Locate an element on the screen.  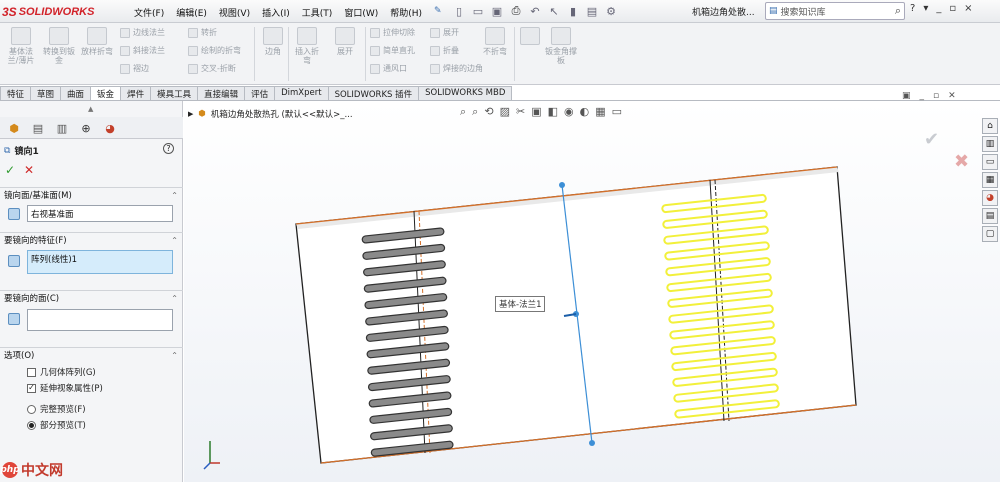
appearances-icon: ◕ is located at coordinates (990, 198).